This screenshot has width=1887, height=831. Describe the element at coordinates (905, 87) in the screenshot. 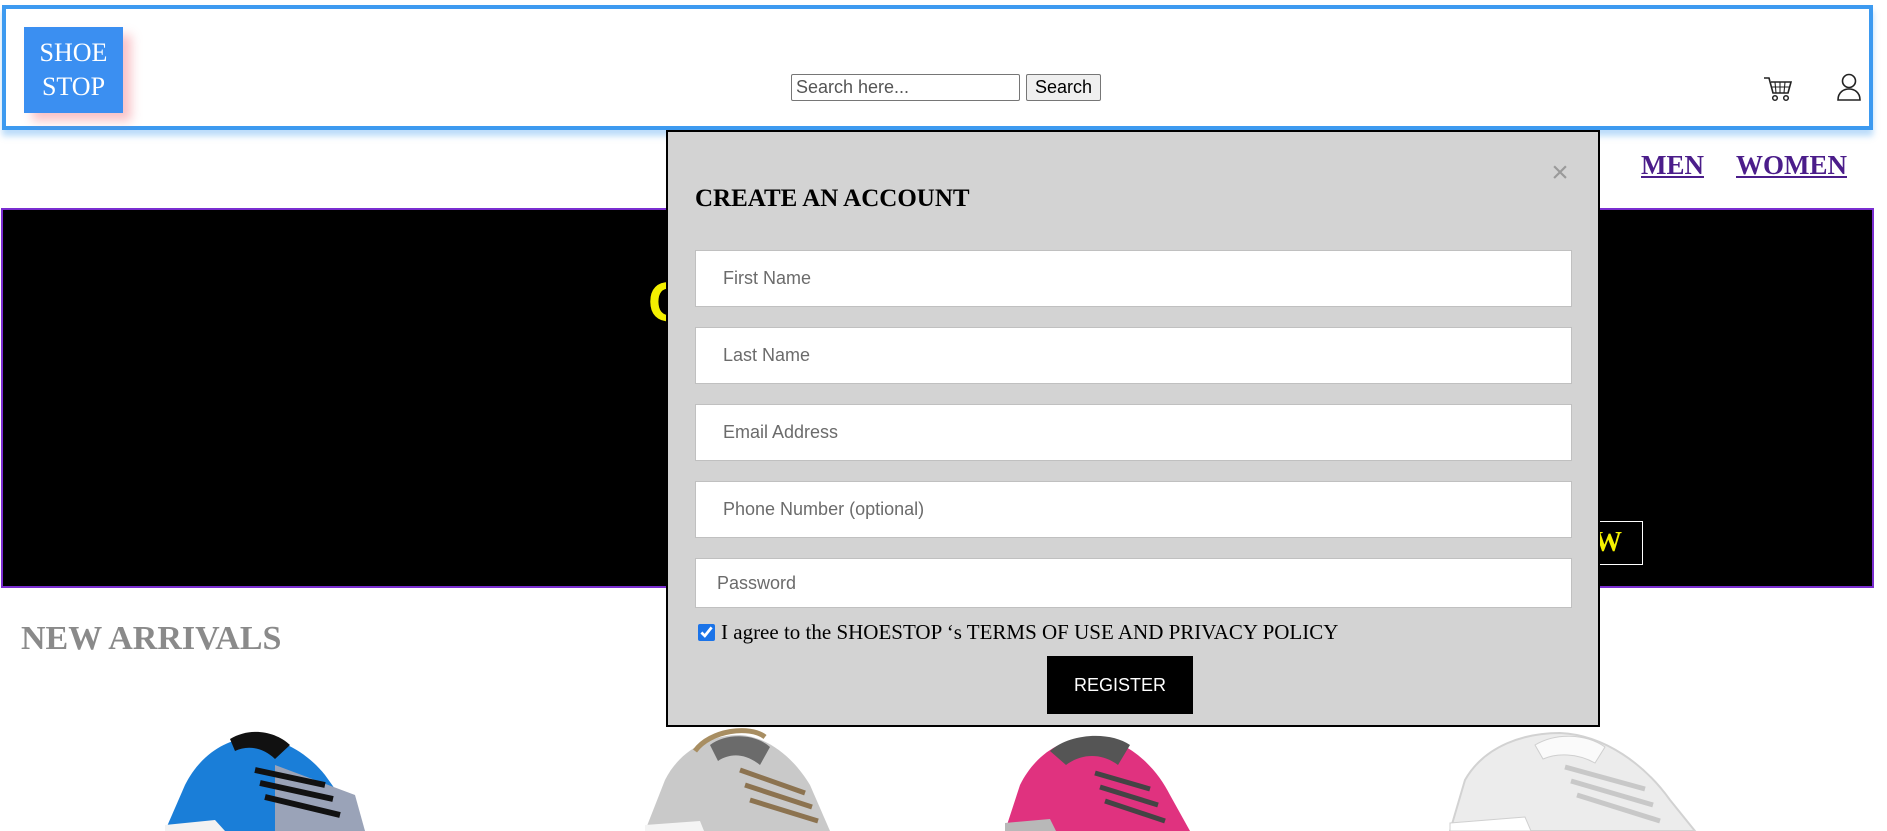

I see `search-input` at that location.